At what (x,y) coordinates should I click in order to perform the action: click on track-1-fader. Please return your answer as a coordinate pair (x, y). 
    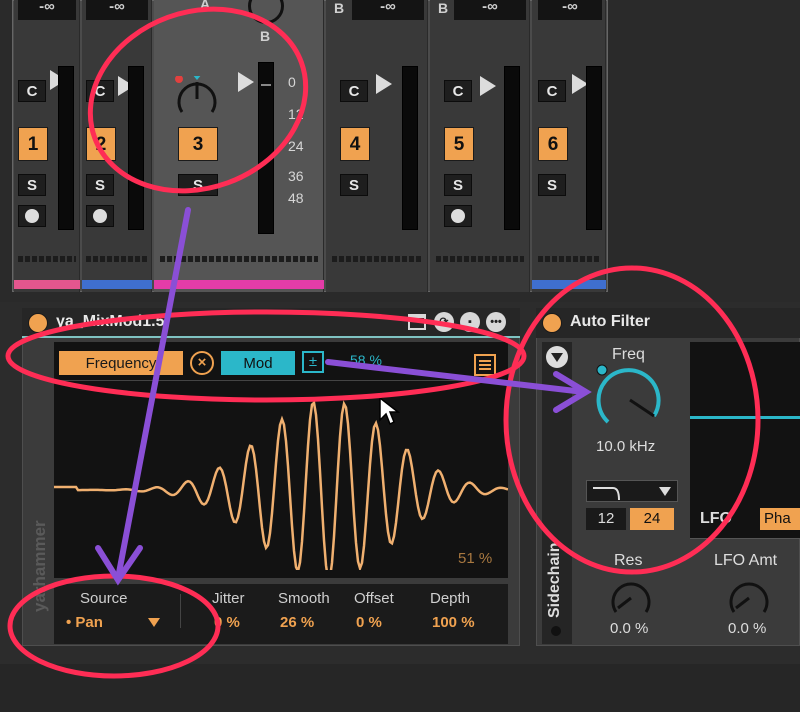
    Looking at the image, I should click on (66, 148).